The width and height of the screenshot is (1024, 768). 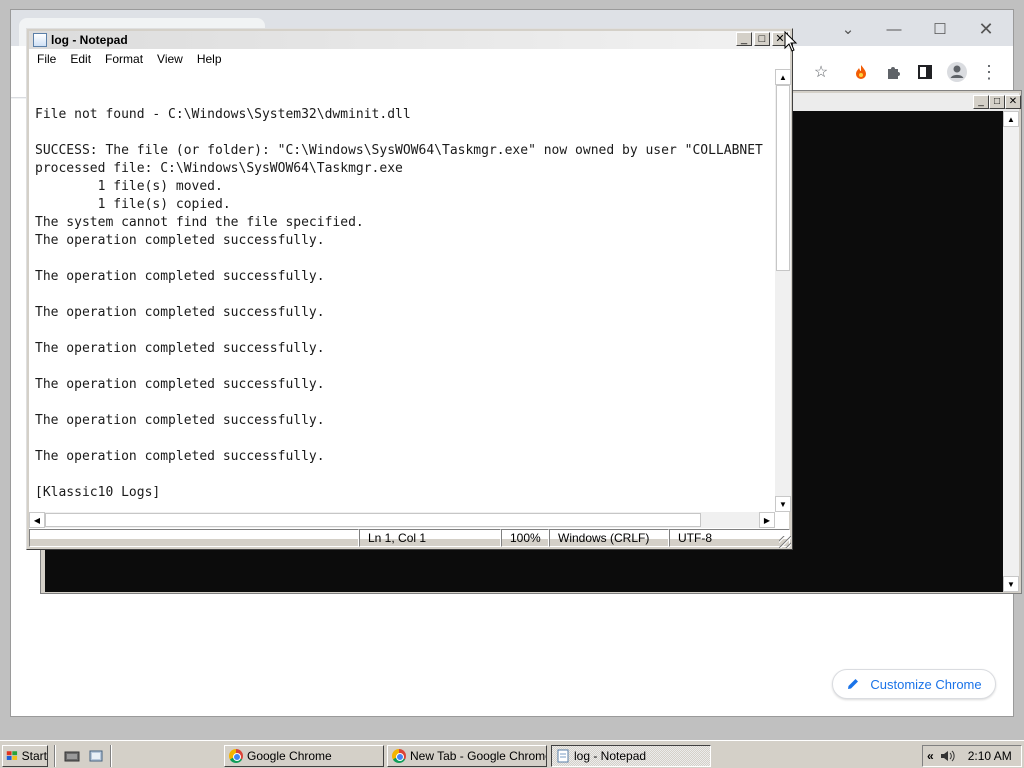 I want to click on status-spacer, so click(x=194, y=538).